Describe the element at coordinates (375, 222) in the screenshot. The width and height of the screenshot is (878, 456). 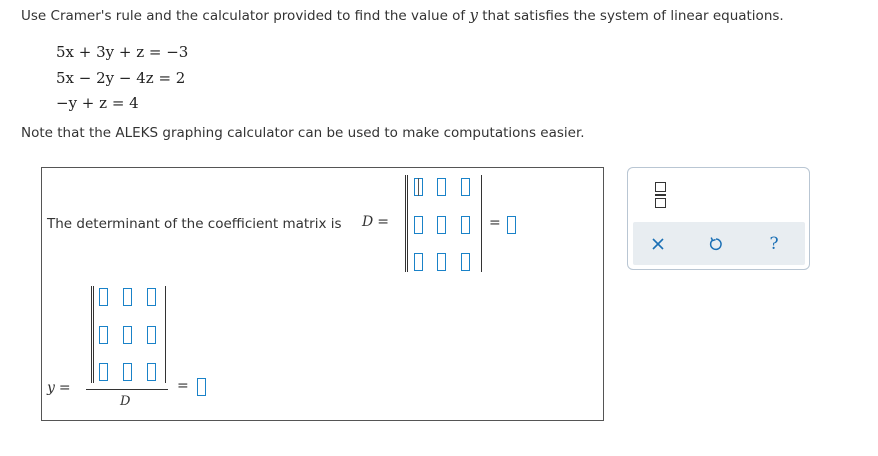
I see `determinant-symbol: D =` at that location.